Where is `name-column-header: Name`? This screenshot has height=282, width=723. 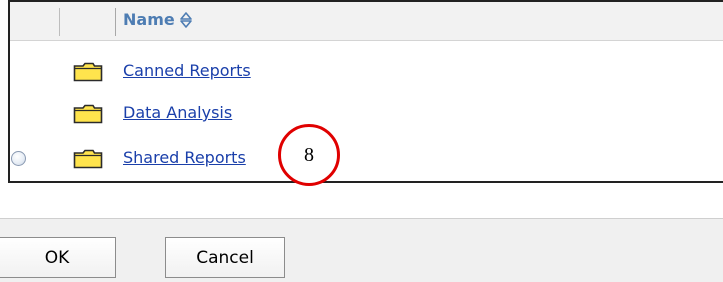 name-column-header: Name is located at coordinates (158, 19).